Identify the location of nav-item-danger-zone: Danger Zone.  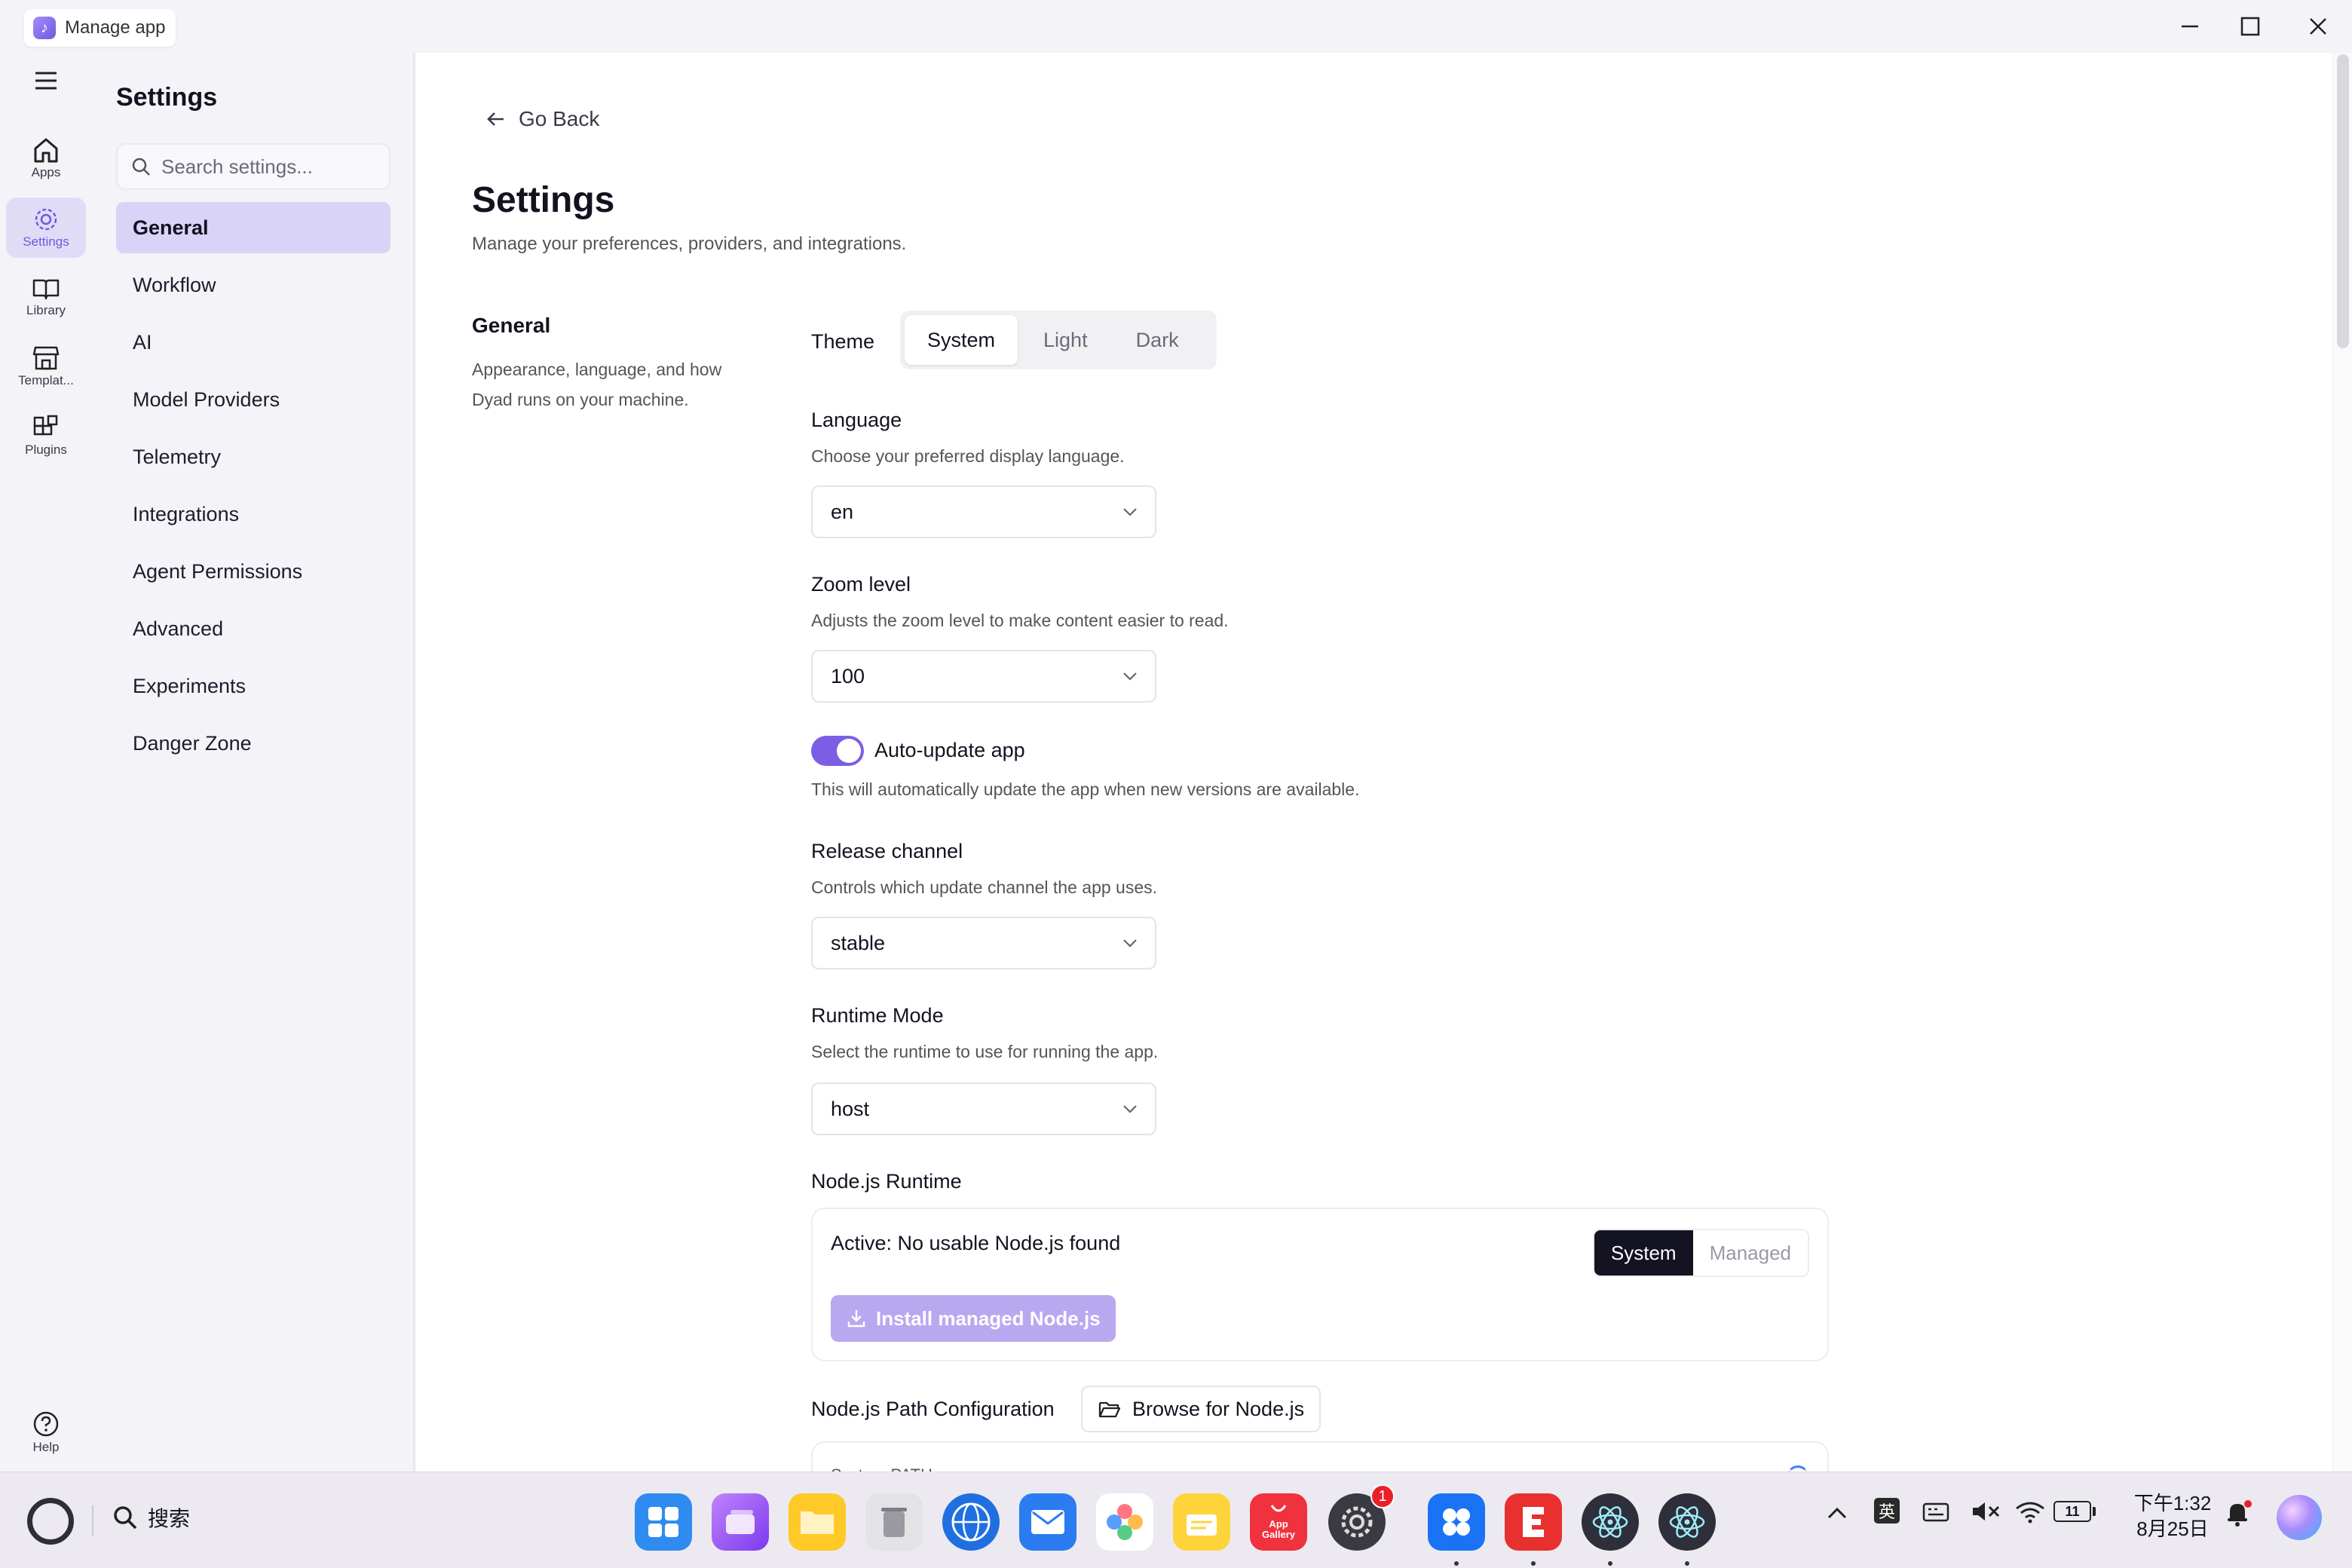
(253, 743).